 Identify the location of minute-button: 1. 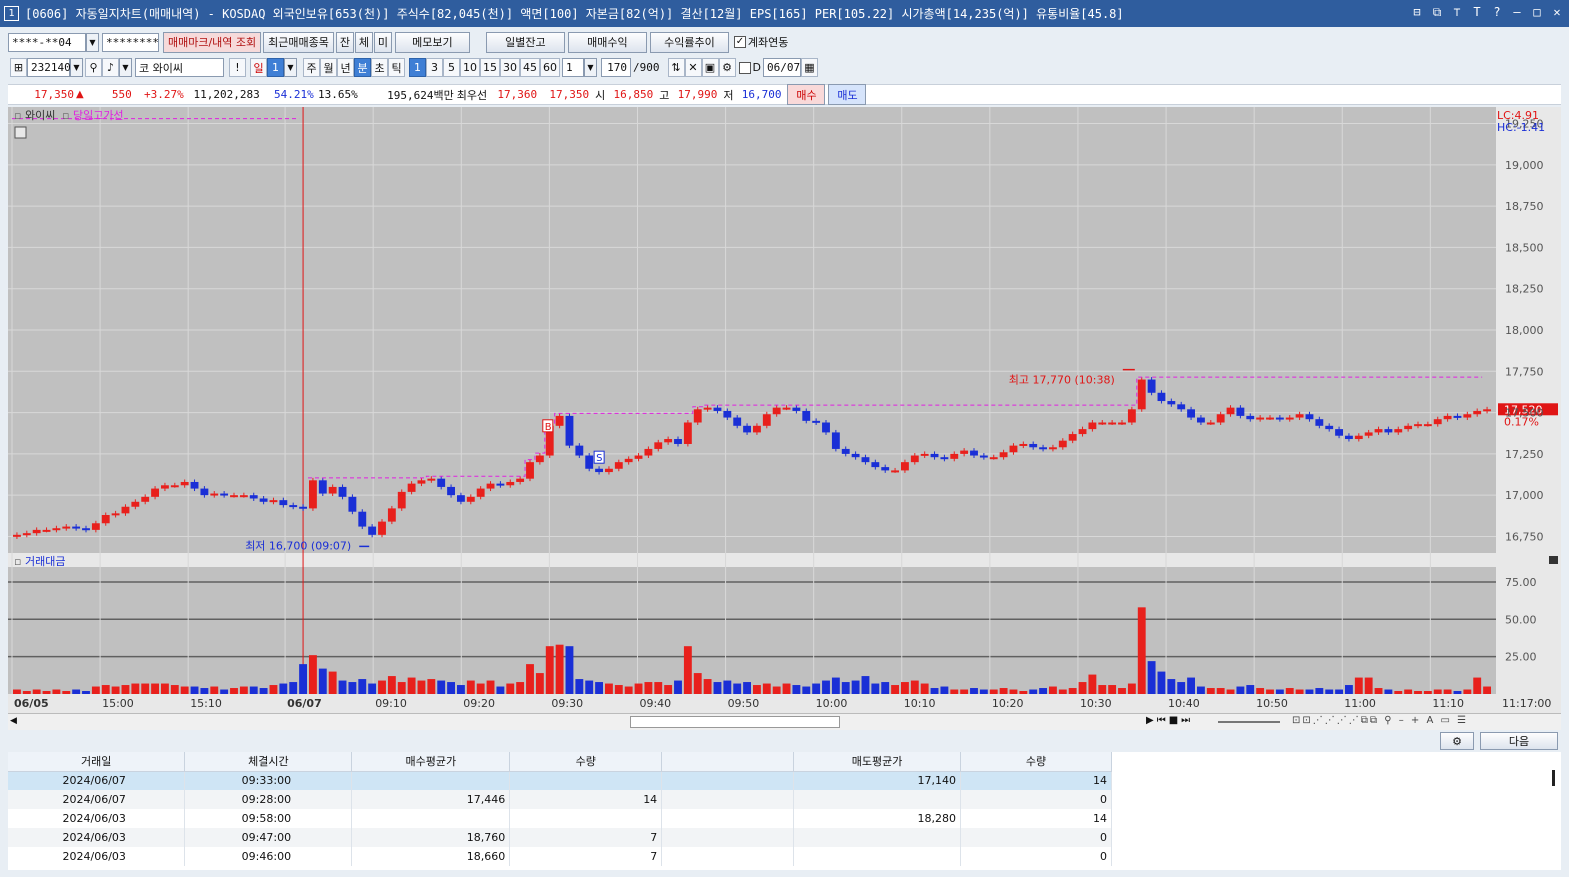
(417, 67).